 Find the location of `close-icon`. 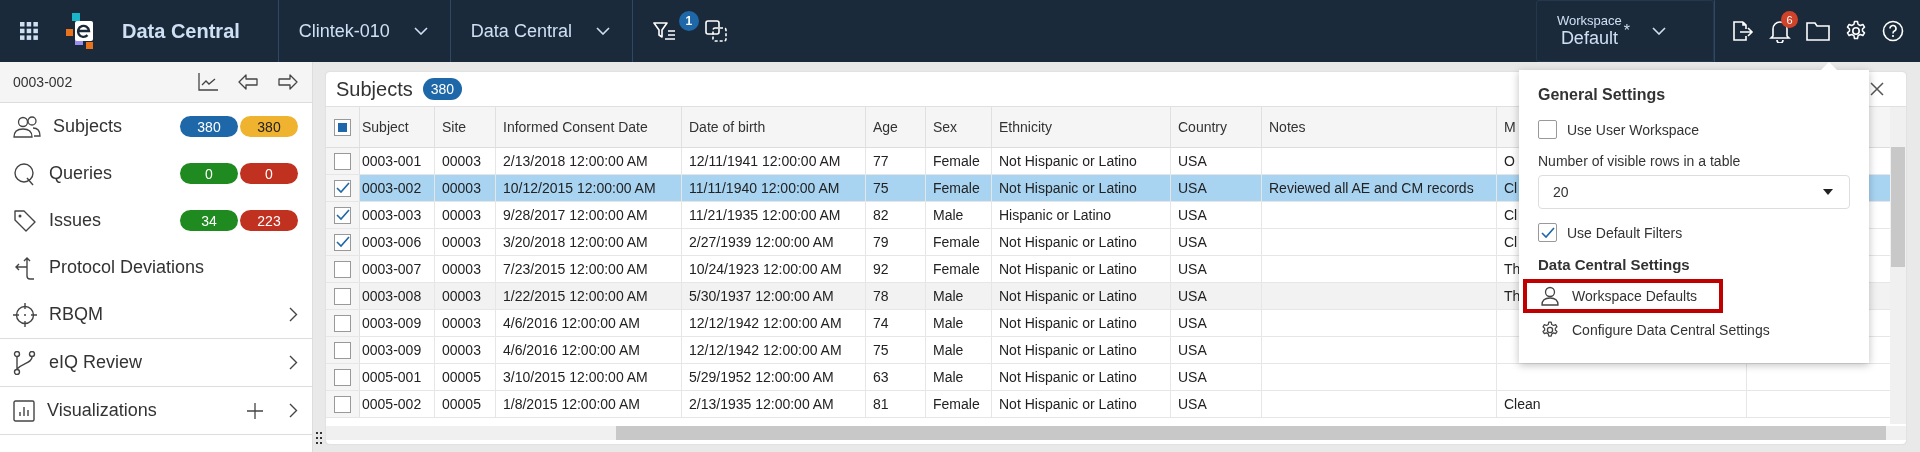

close-icon is located at coordinates (1877, 89).